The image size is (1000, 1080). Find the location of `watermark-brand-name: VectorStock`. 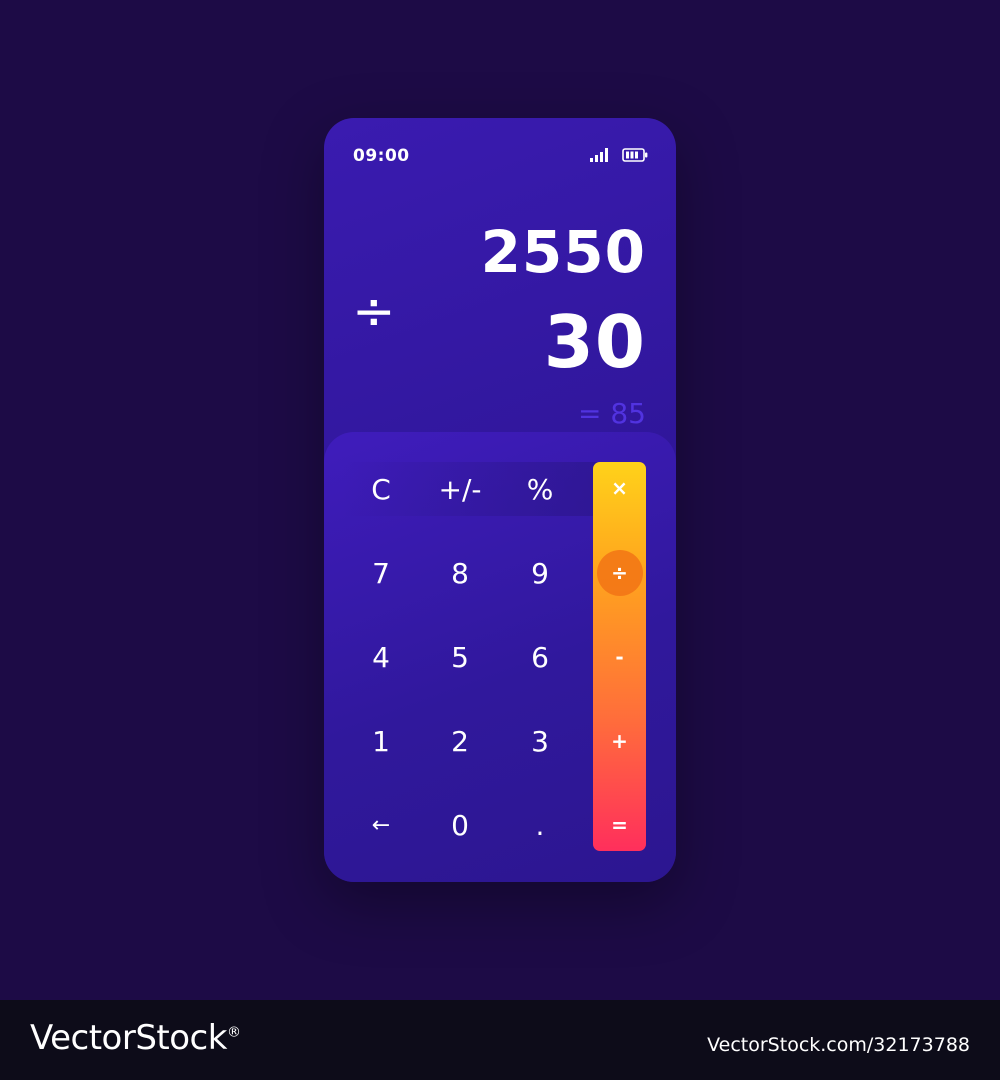

watermark-brand-name: VectorStock is located at coordinates (128, 1038).